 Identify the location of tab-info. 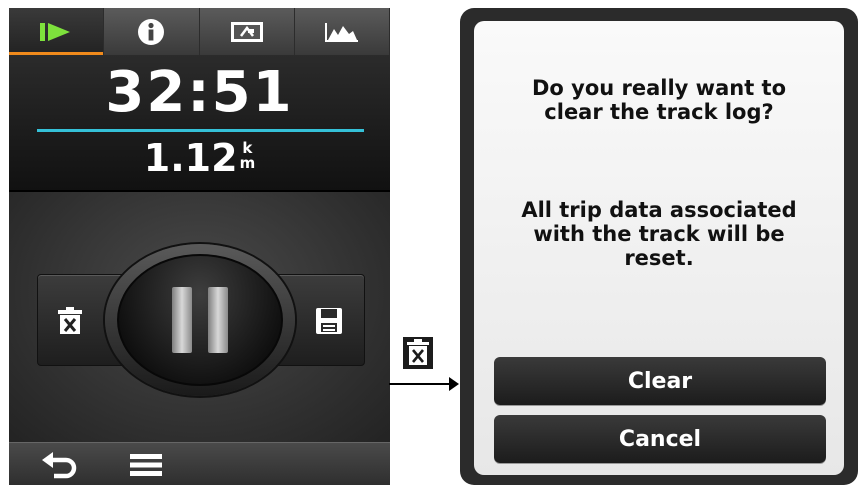
(152, 31).